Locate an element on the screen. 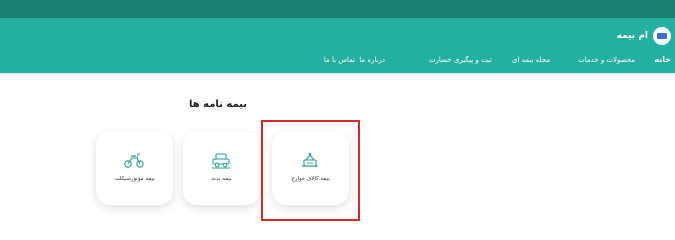 The image size is (675, 240). motorcycle-icon is located at coordinates (134, 160).